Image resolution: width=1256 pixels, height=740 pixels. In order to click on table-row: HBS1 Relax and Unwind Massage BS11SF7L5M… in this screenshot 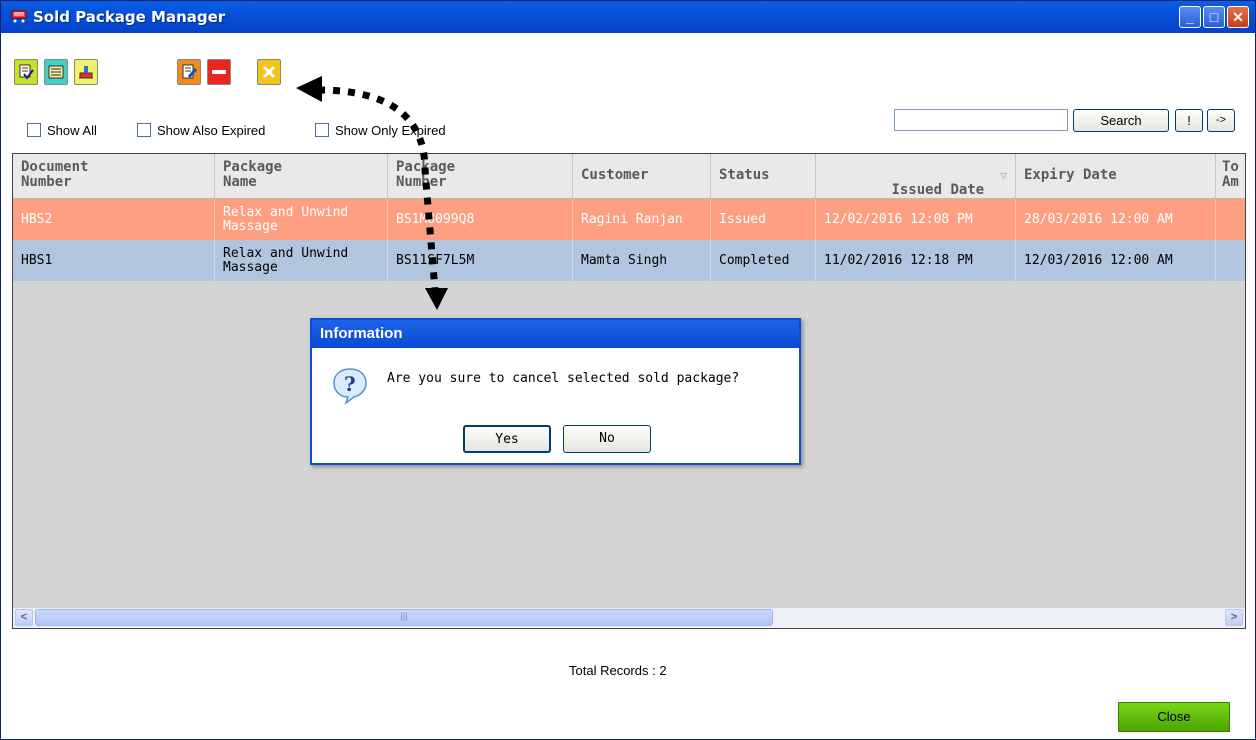, I will do `click(629, 260)`.